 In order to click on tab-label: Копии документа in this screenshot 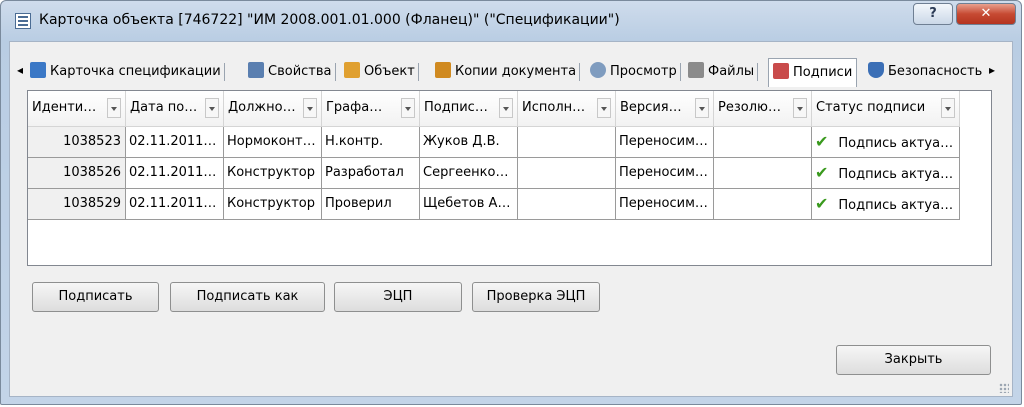, I will do `click(516, 71)`.